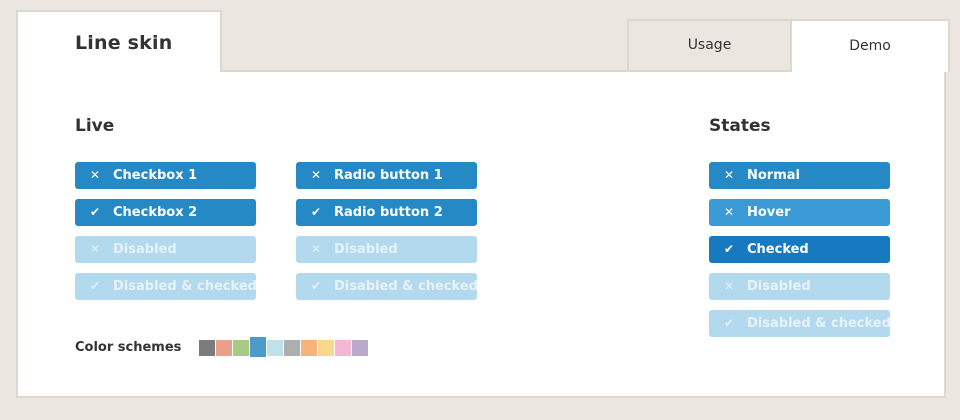  Describe the element at coordinates (155, 212) in the screenshot. I see `checkbox-2-label: Checkbox 2` at that location.